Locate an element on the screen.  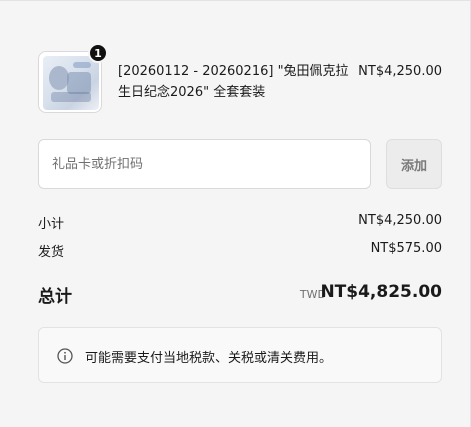
subtotal-label: 小计 is located at coordinates (51, 224).